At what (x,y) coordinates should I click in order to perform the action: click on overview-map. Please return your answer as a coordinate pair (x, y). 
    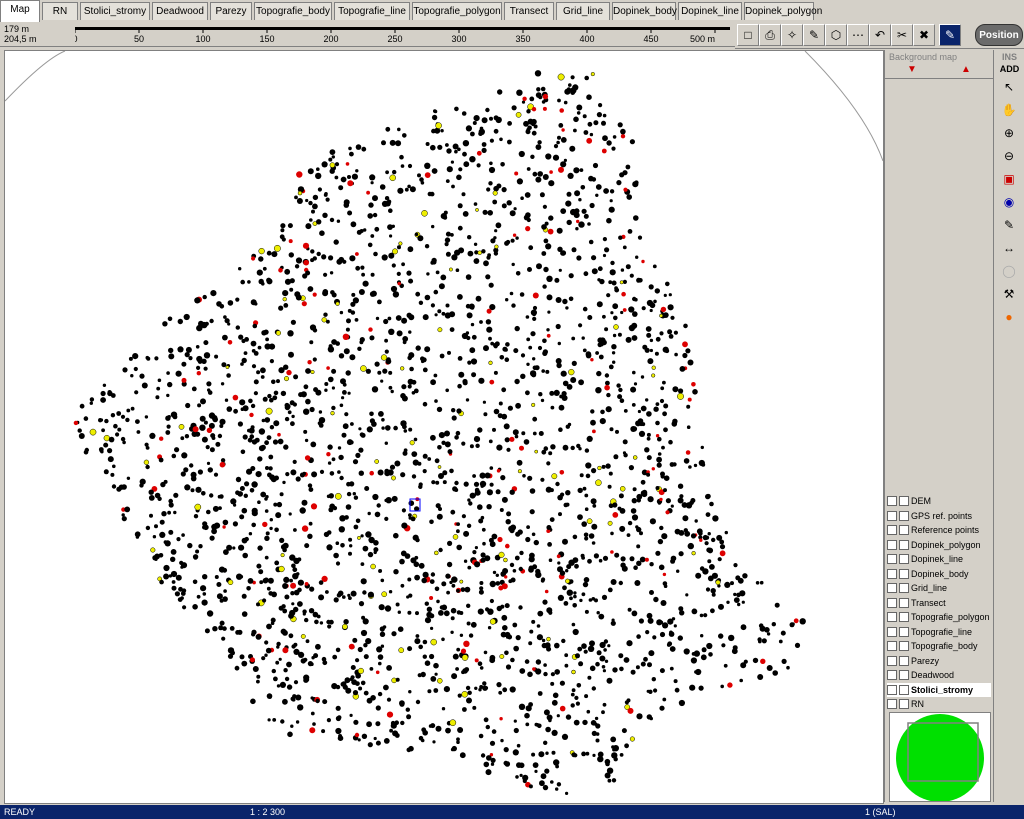
    Looking at the image, I should click on (940, 757).